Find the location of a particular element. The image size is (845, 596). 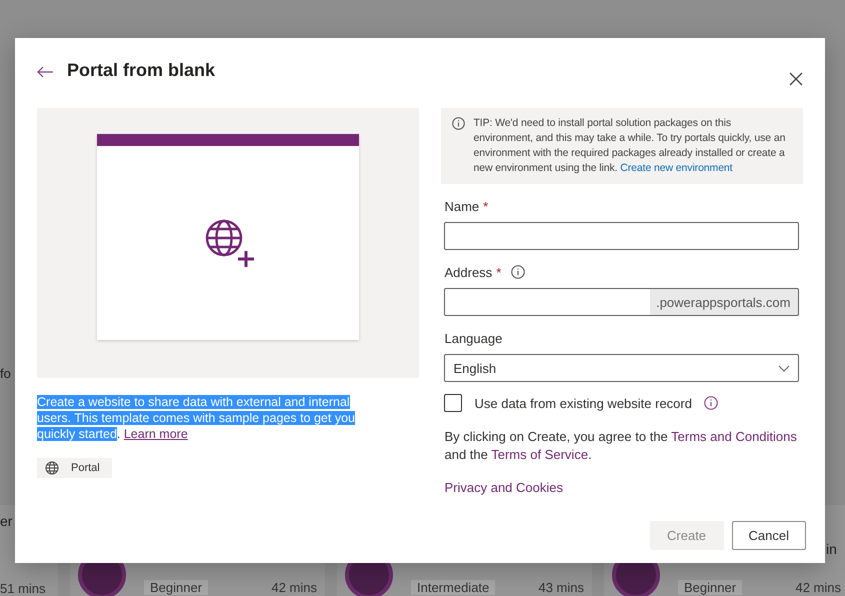

page-text: fo is located at coordinates (5, 373).